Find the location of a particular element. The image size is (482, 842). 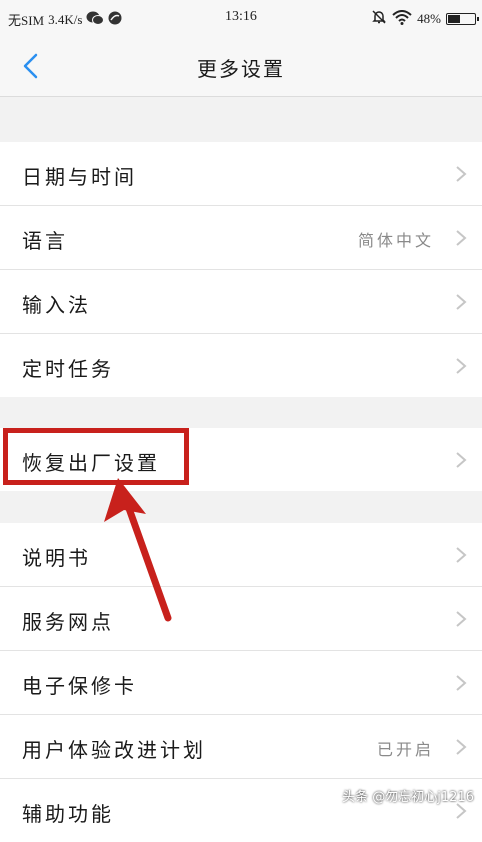

battery-percent: 48% is located at coordinates (429, 18).